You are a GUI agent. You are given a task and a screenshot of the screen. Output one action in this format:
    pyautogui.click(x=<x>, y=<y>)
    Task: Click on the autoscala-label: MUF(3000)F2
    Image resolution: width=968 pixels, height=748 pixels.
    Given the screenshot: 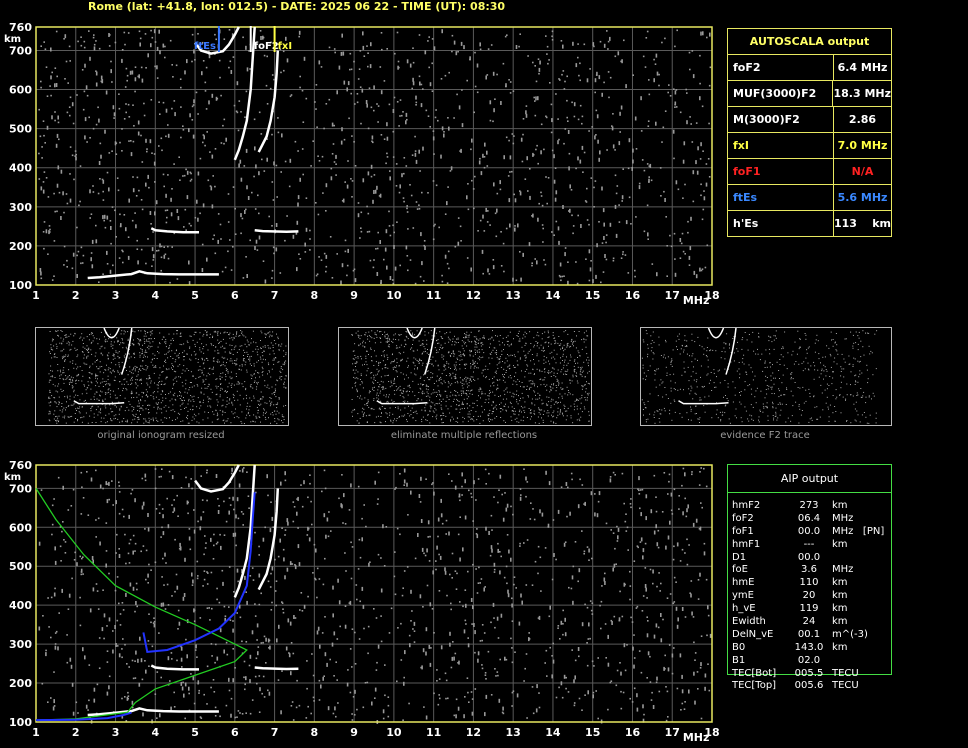 What is the action you would take?
    pyautogui.click(x=781, y=93)
    